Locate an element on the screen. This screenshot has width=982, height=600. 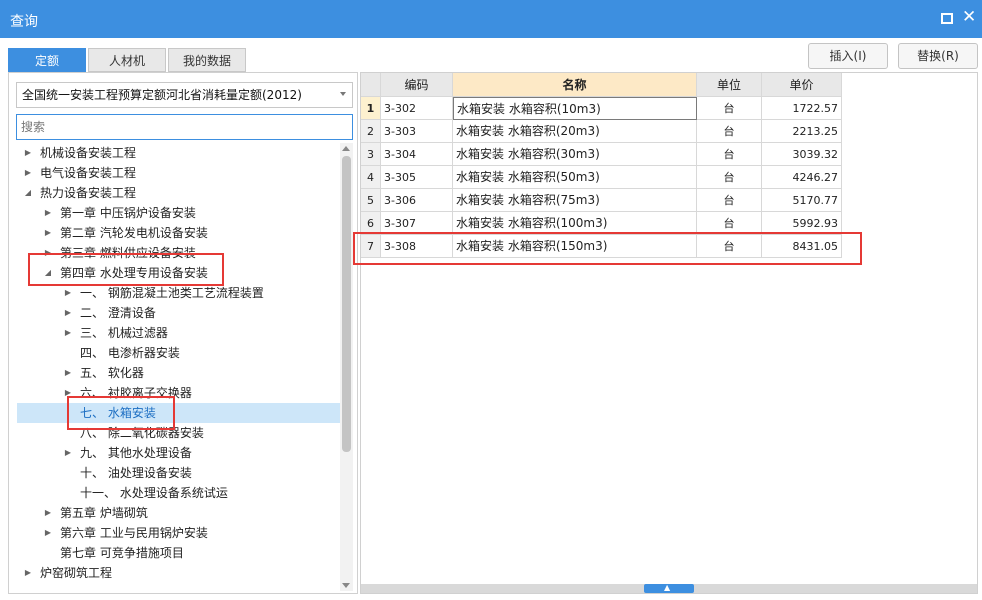
tree-node: 十一、 水处理设备系统试运 is located at coordinates (178, 493).